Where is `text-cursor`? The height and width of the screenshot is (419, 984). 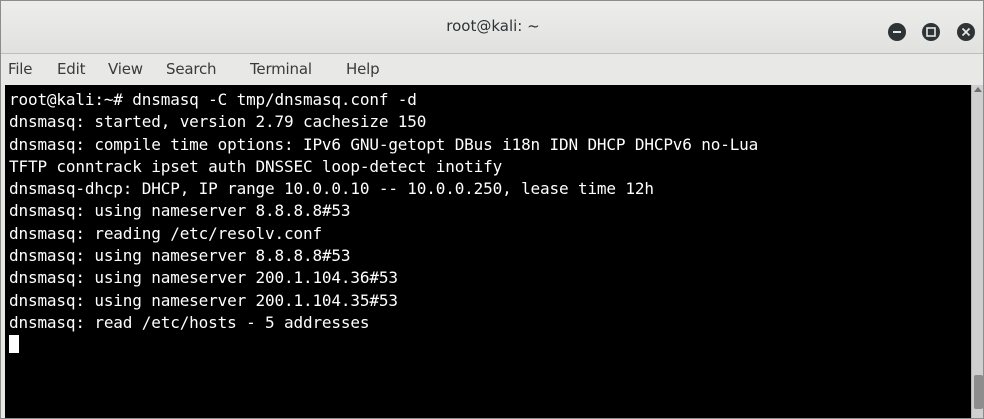
text-cursor is located at coordinates (14, 344).